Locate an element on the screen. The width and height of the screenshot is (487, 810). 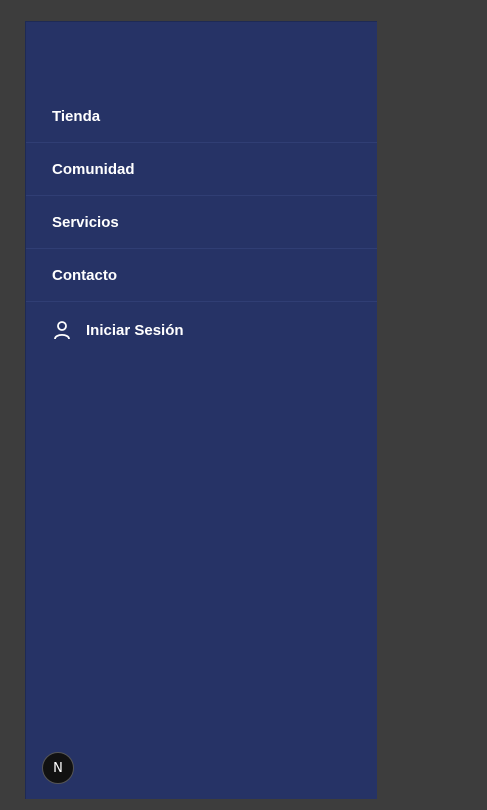
badge-letter: N is located at coordinates (58, 768).